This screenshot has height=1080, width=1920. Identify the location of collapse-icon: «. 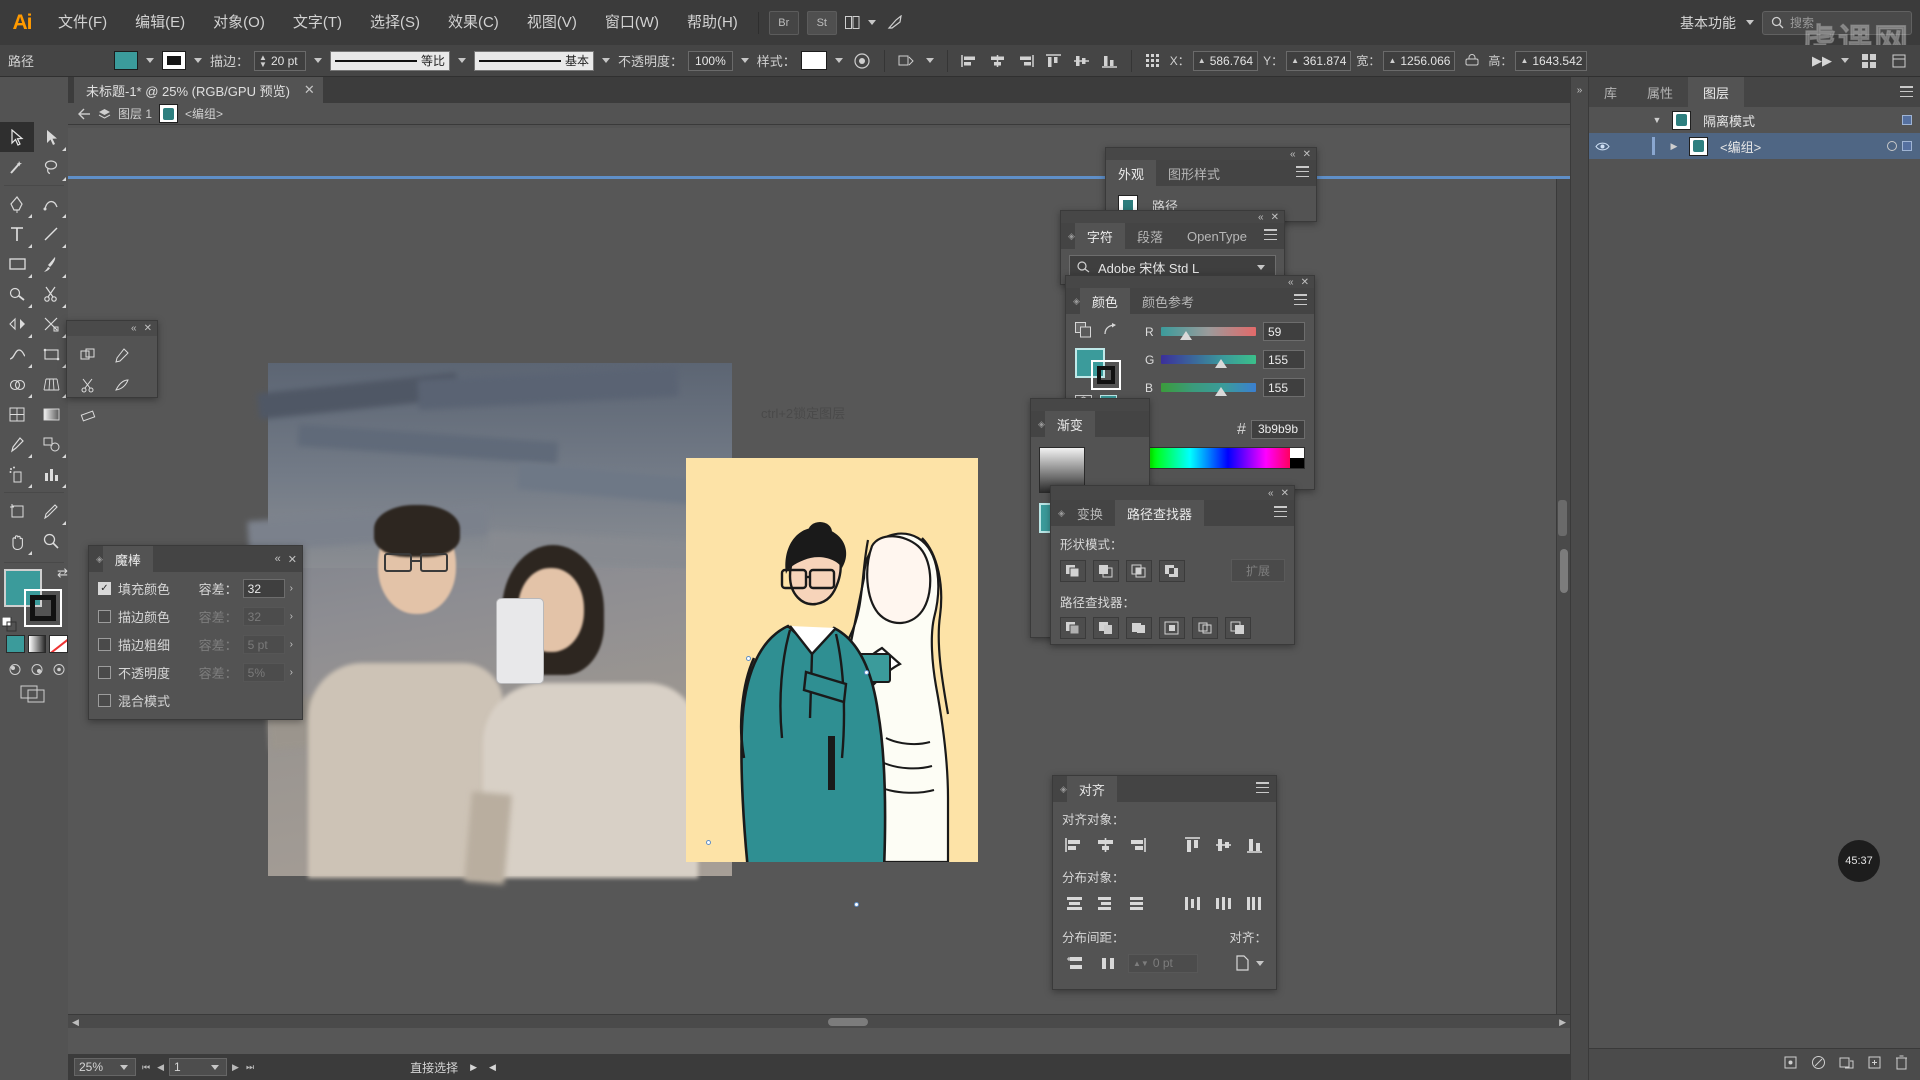
(278, 559).